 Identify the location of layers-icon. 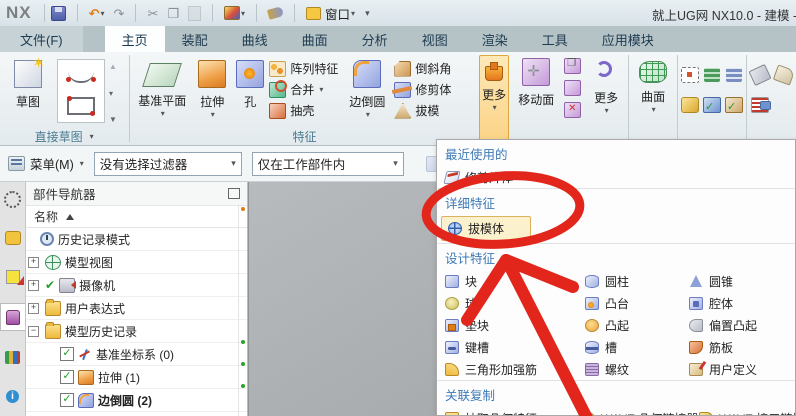
(712, 75).